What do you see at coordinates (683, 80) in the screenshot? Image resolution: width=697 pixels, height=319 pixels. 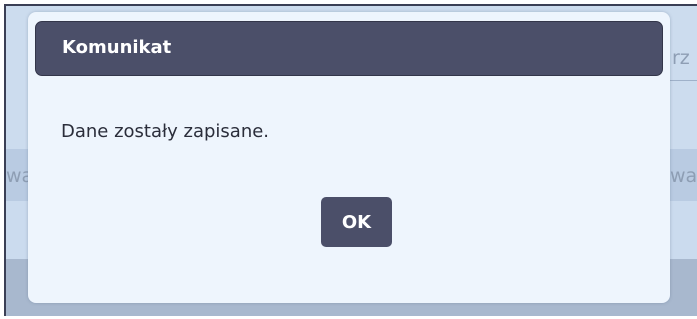 I see `background-divider` at bounding box center [683, 80].